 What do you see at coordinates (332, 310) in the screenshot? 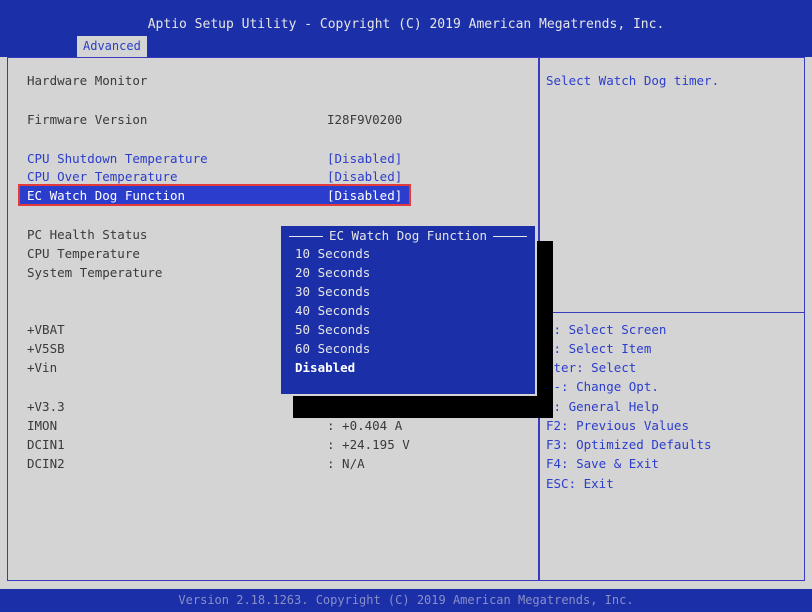
I see `option-40-seconds: 40 Seconds` at bounding box center [332, 310].